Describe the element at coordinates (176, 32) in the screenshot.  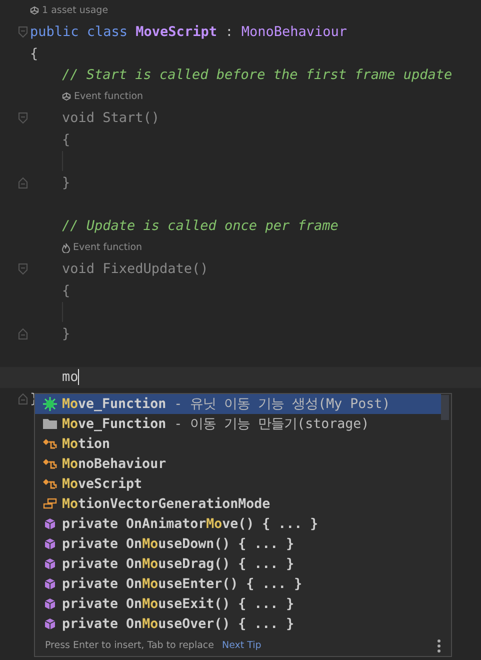
I see `code-token: MoveScript` at that location.